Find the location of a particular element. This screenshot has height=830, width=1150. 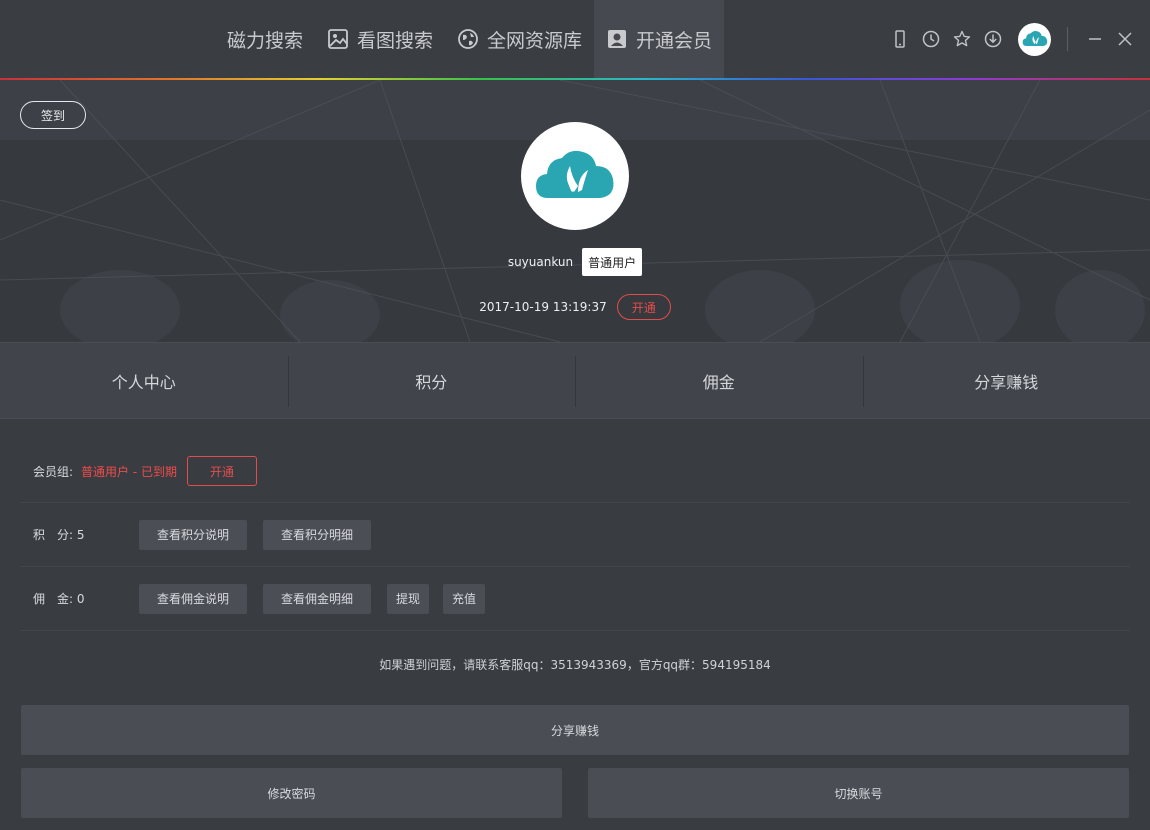

avatar is located at coordinates (1034, 39).